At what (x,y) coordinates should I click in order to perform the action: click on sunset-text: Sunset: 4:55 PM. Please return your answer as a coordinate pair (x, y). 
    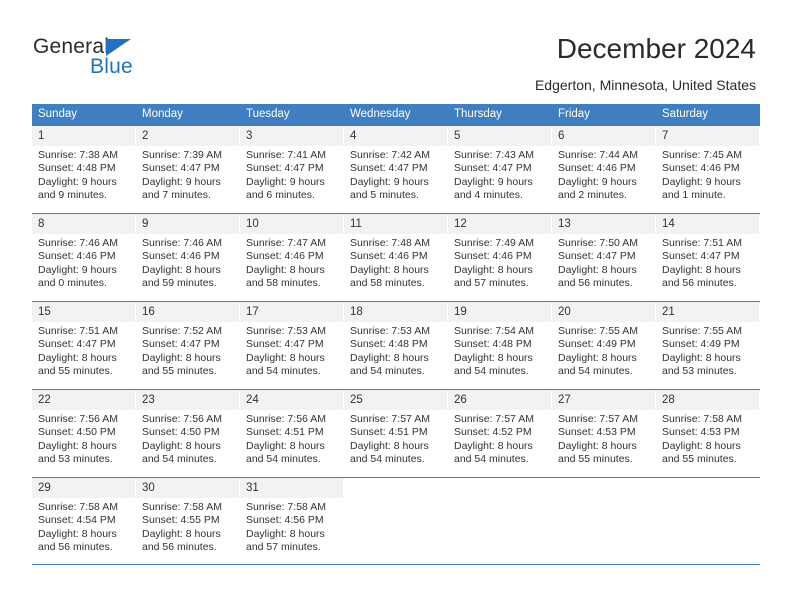
    Looking at the image, I should click on (181, 520).